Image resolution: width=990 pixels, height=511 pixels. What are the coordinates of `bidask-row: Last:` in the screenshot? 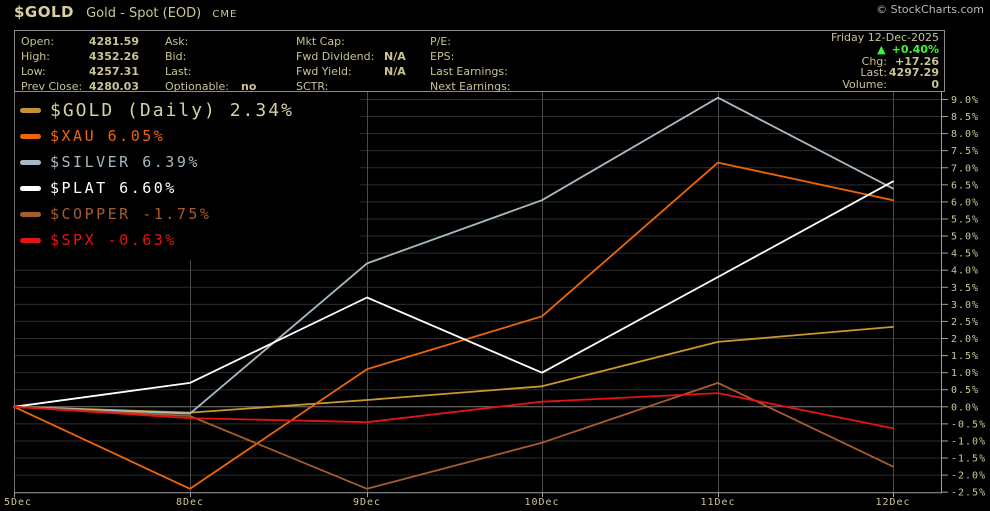 It's located at (210, 71).